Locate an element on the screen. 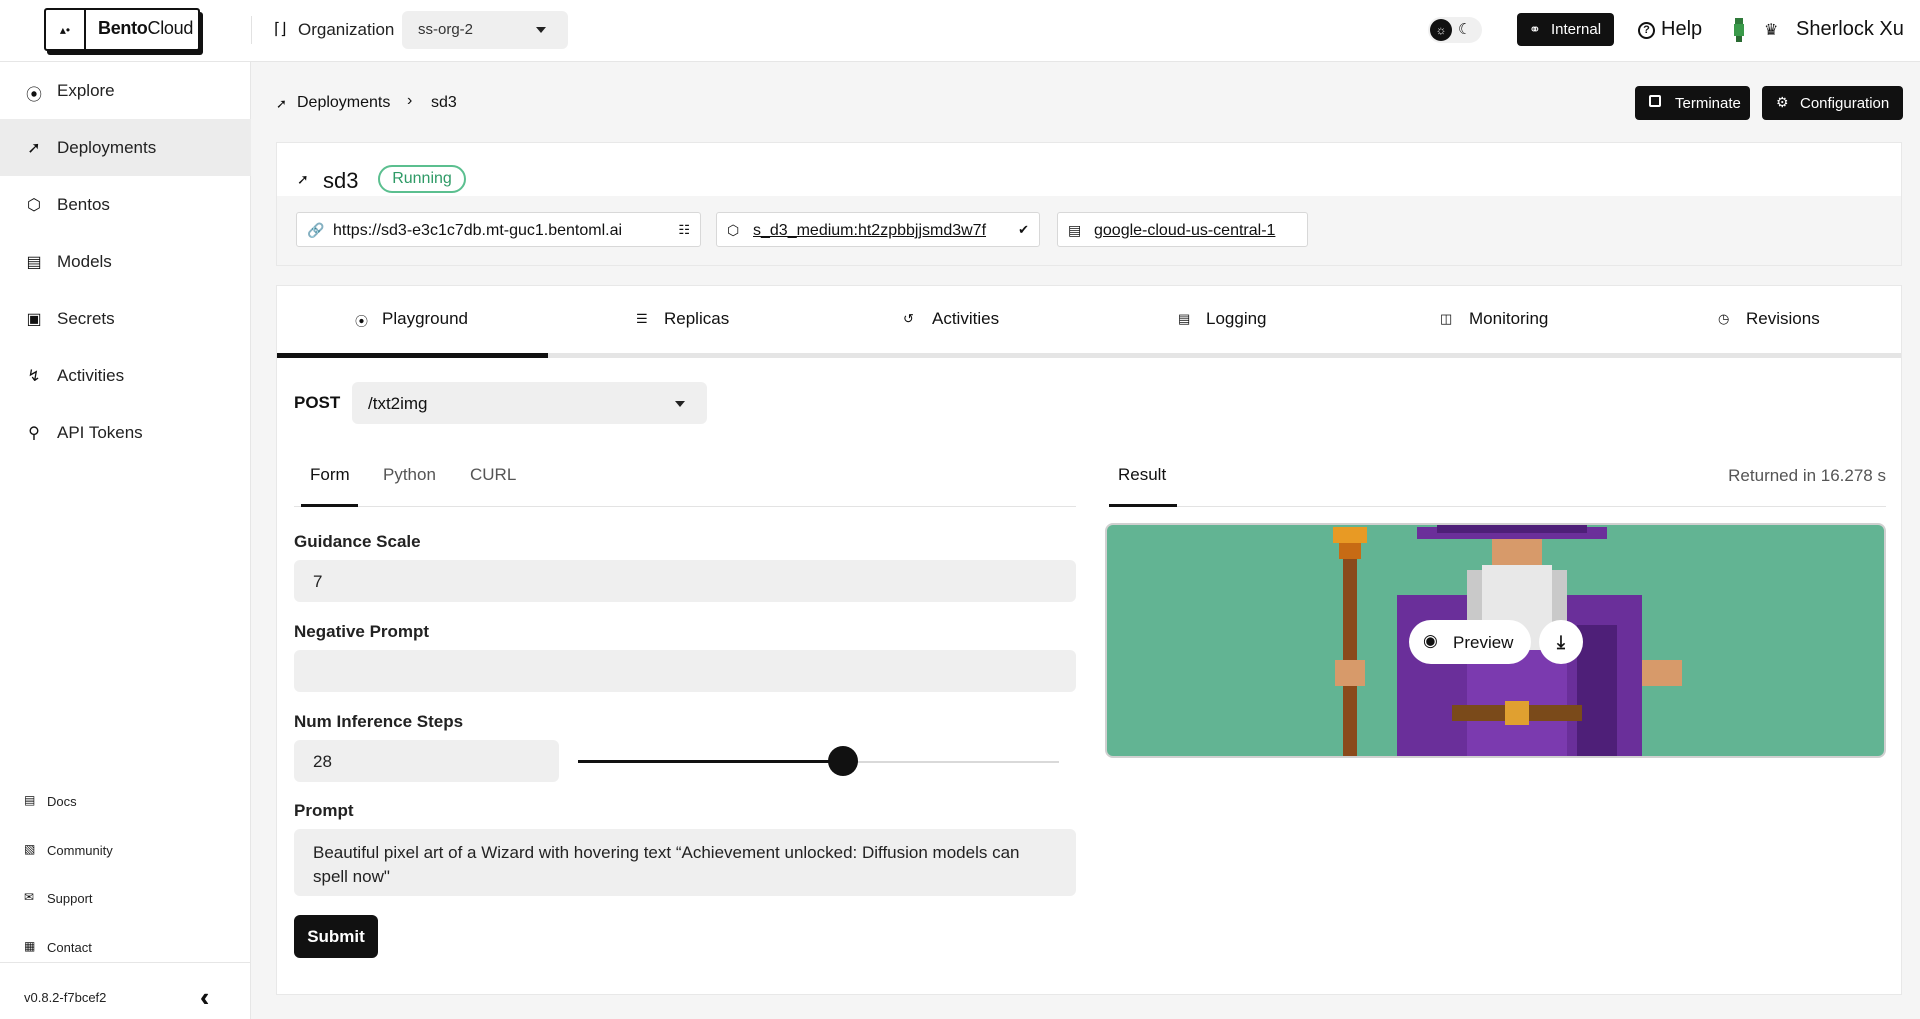 Image resolution: width=1920 pixels, height=1019 pixels. broadcast-icon: ⦿ is located at coordinates (362, 321).